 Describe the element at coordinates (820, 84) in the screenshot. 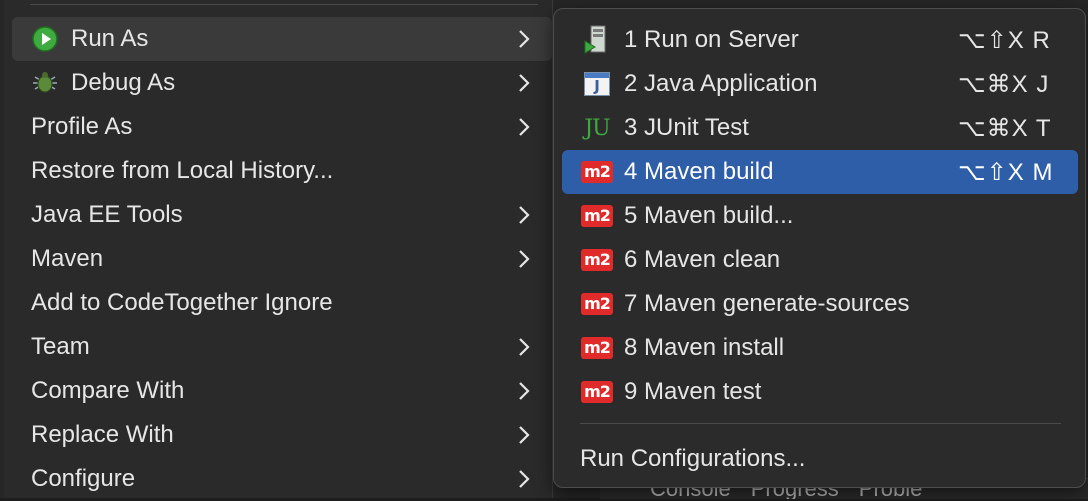

I see `submenu-item-java-application: J 2 Java Application ⌥⌘X J` at that location.